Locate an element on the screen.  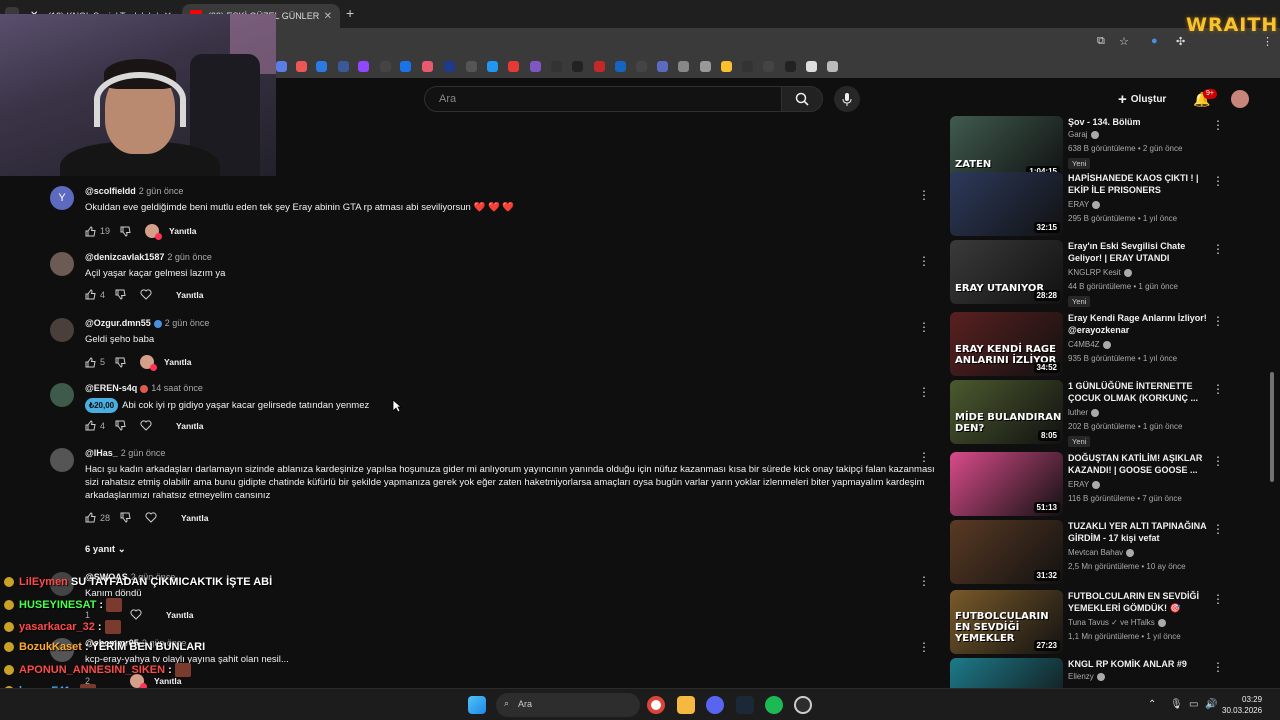
video-thumbnail: 32:15 is located at coordinates (1006, 204).